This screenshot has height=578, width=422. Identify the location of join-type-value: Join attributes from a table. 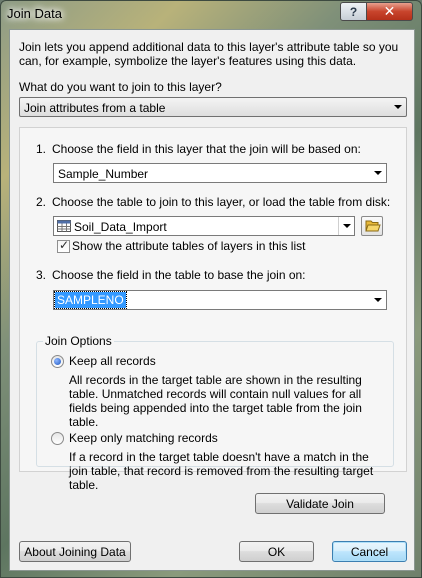
(95, 108).